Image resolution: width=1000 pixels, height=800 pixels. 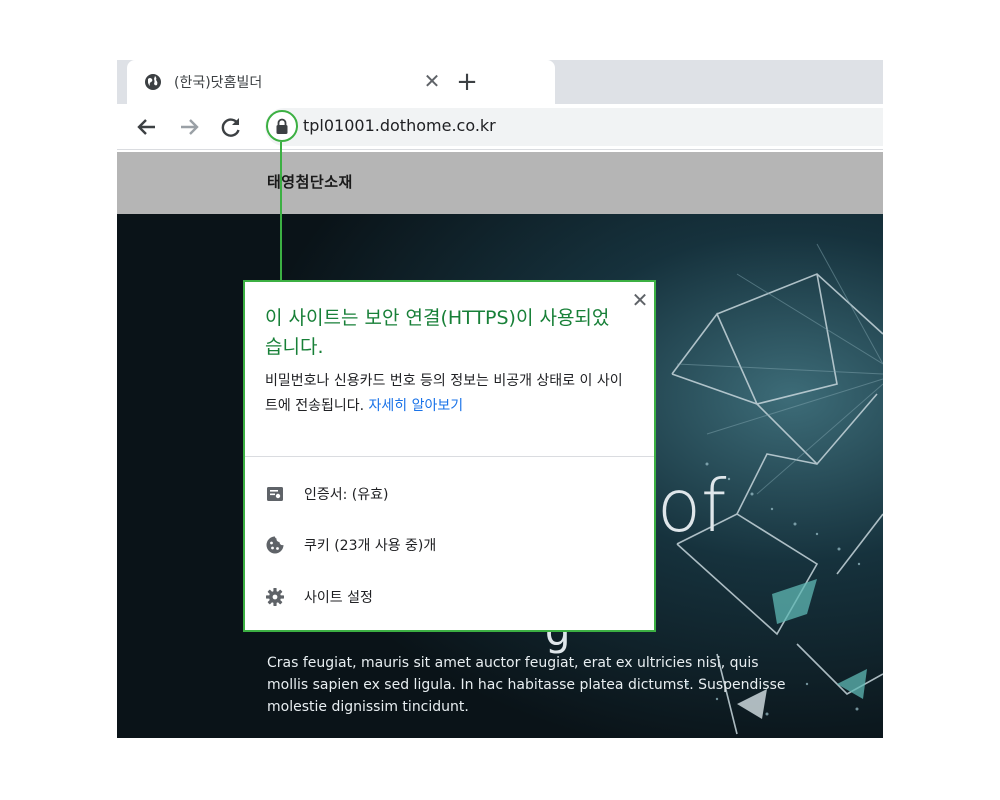 What do you see at coordinates (275, 545) in the screenshot?
I see `cookie-icon` at bounding box center [275, 545].